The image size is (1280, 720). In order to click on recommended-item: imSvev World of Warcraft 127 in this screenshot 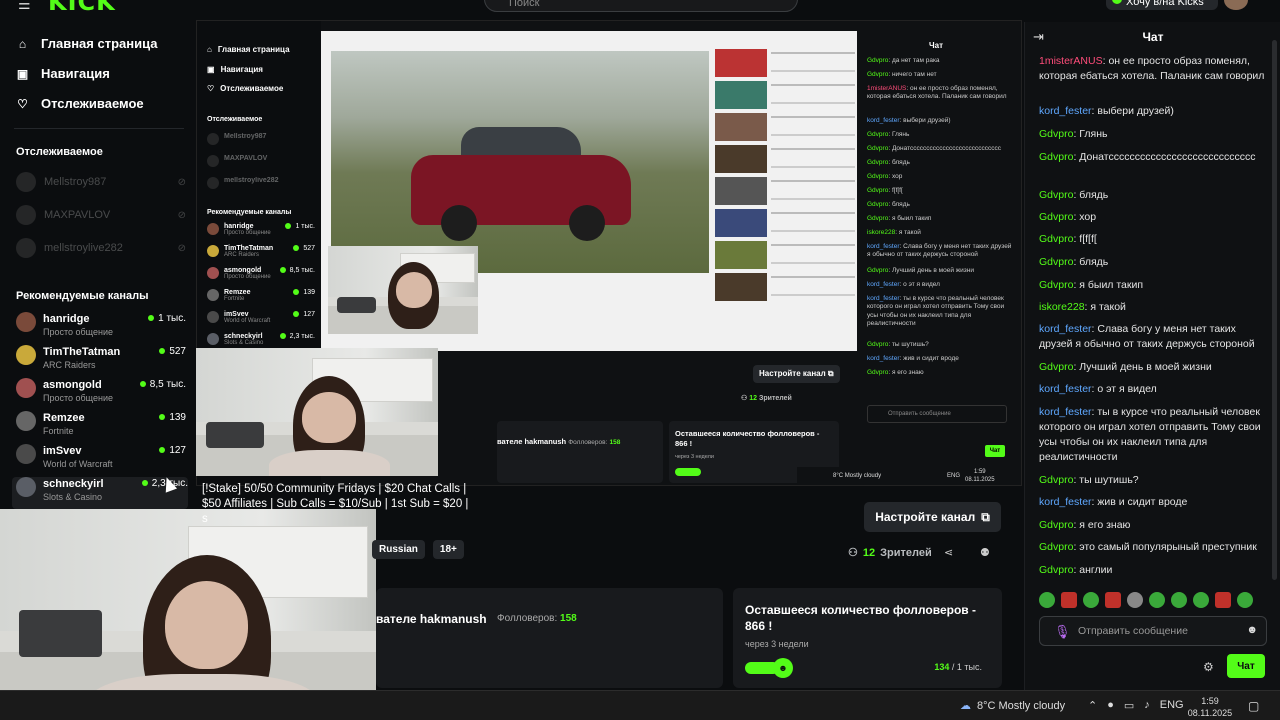, I will do `click(101, 460)`.